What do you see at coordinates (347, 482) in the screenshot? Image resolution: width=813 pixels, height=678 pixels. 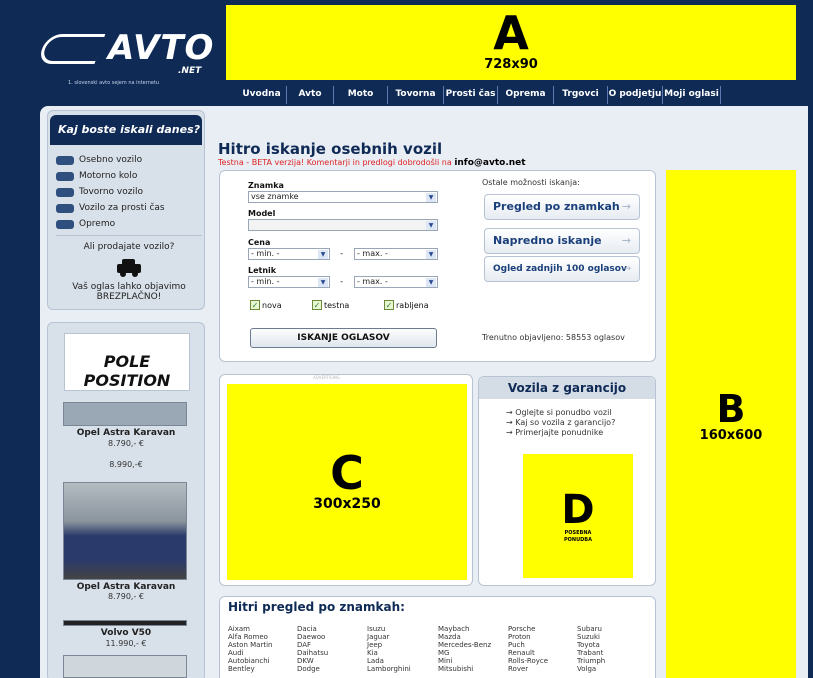 I see `banner-c: C 300x250` at bounding box center [347, 482].